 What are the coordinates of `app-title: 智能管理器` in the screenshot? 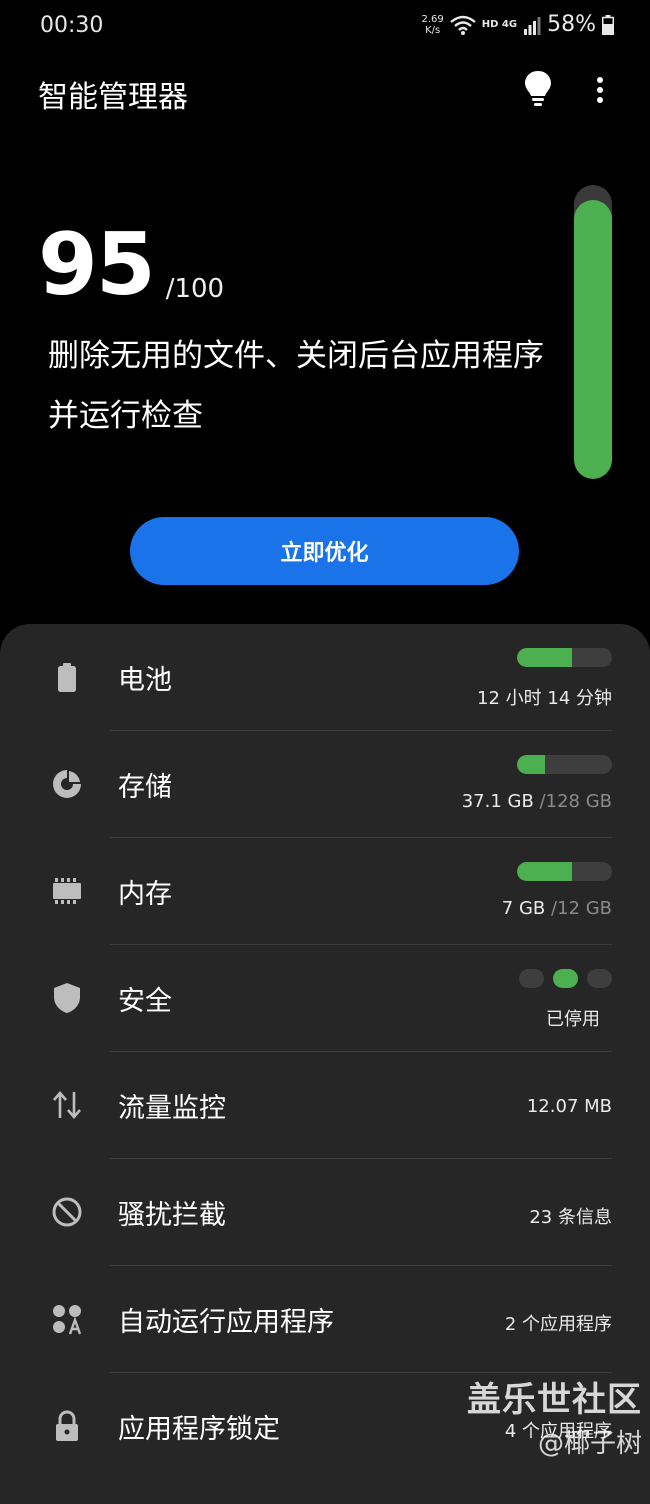 It's located at (113, 97).